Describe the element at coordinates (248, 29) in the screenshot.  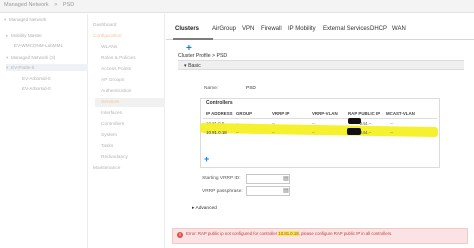
I see `tab-vpn: VPN` at that location.